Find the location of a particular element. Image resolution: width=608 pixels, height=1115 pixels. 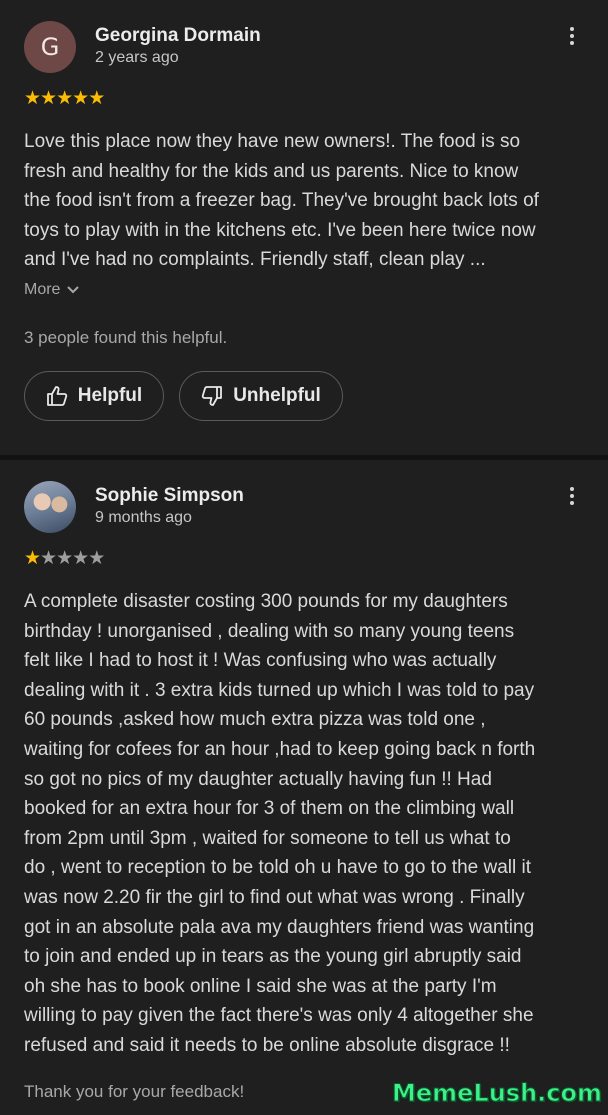

helpful-label: Helpful is located at coordinates (110, 395).